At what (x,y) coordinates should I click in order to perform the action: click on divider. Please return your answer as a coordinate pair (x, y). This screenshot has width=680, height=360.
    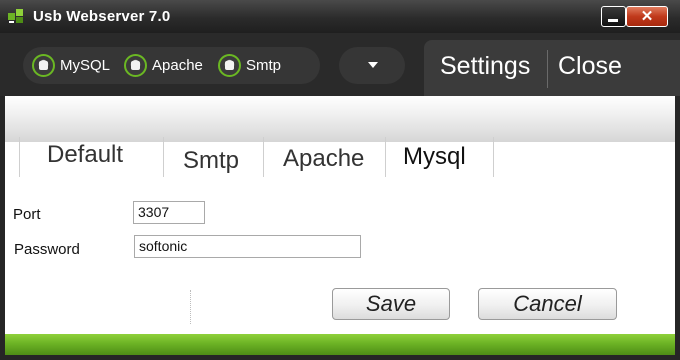
    Looking at the image, I should click on (191, 307).